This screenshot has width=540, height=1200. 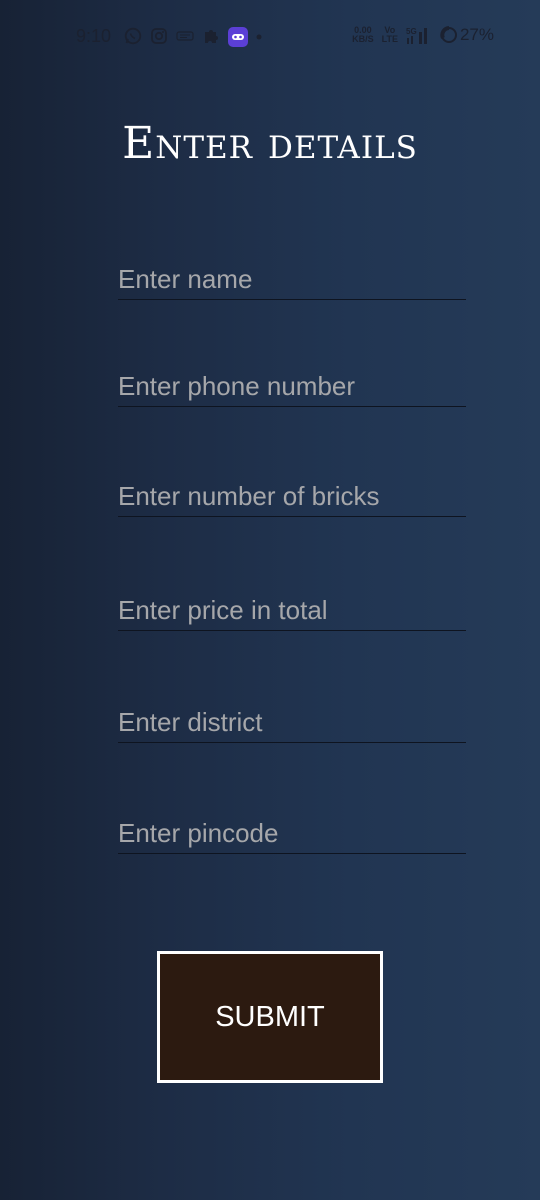 I want to click on signal-icon: 5G, so click(x=419, y=35).